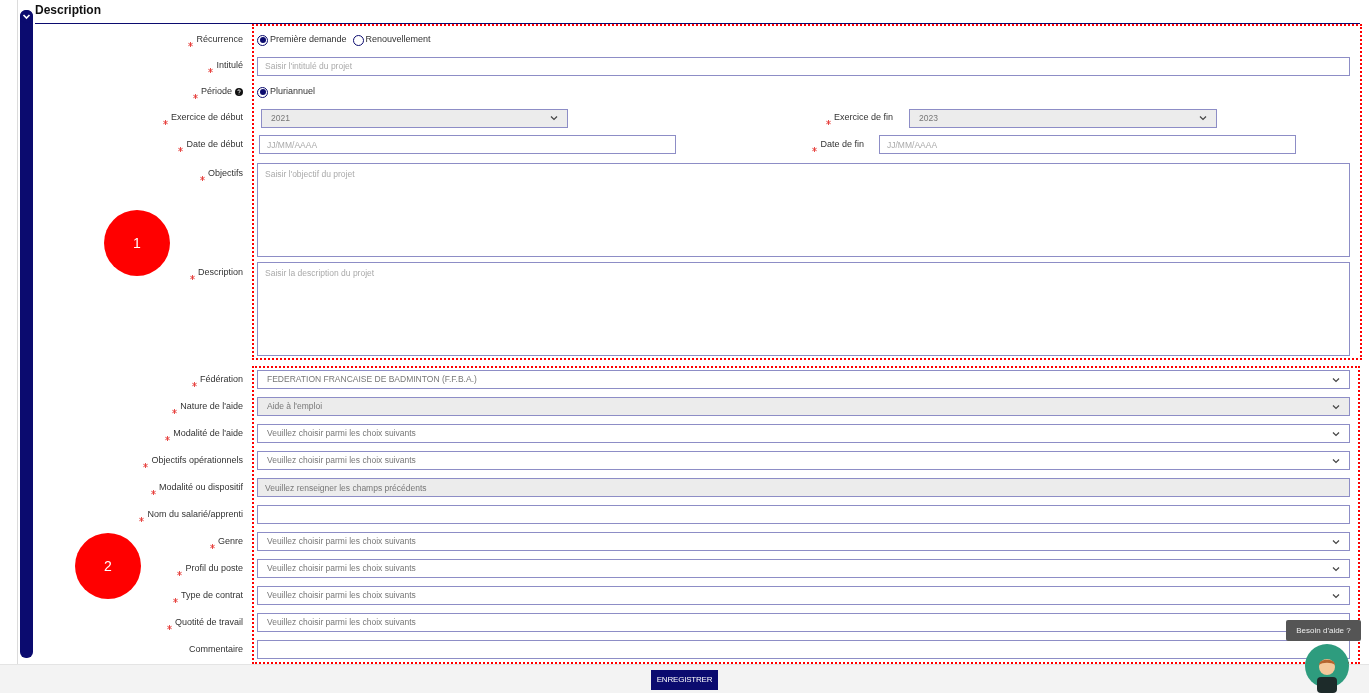 The image size is (1369, 693). Describe the element at coordinates (221, 379) in the screenshot. I see `field-label: Fédération` at that location.